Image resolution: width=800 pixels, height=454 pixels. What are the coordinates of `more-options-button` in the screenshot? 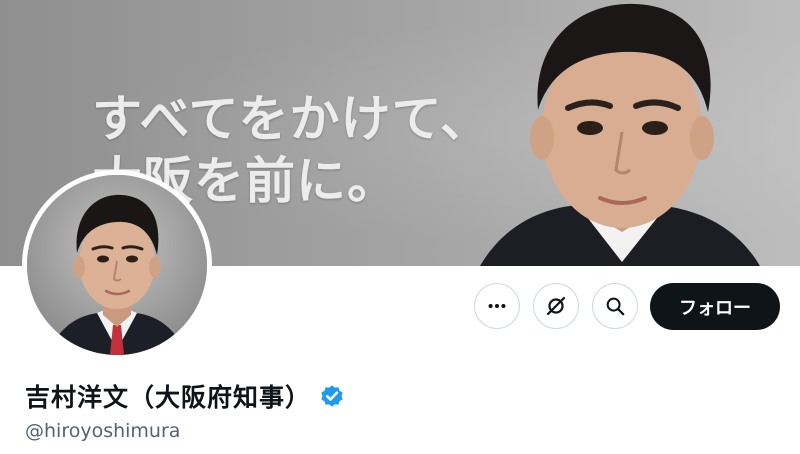 It's located at (497, 306).